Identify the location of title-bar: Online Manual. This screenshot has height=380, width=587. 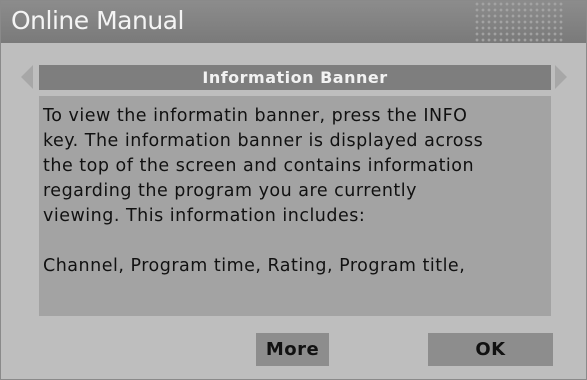
(293, 22).